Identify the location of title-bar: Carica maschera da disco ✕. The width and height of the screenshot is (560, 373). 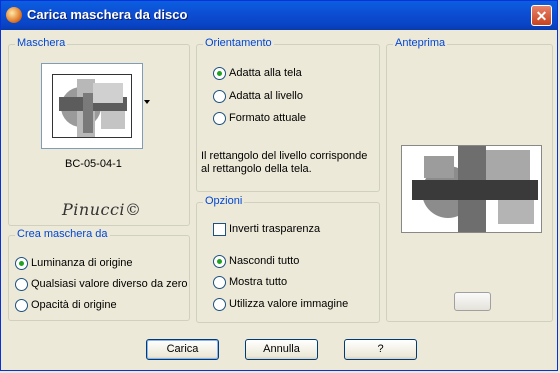
(279, 15).